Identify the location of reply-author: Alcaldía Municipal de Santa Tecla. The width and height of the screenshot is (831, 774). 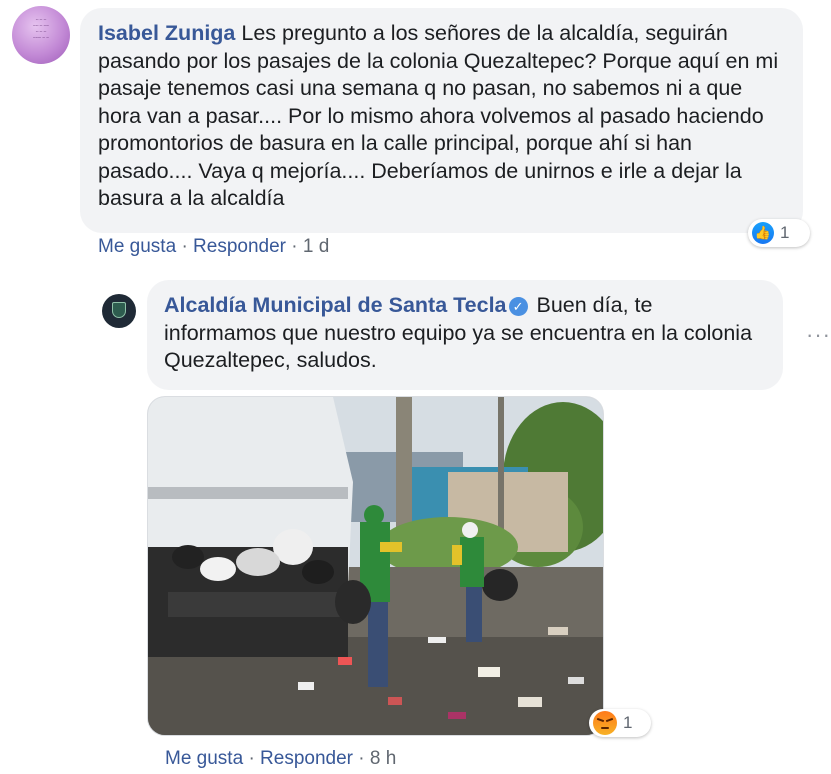
(335, 305).